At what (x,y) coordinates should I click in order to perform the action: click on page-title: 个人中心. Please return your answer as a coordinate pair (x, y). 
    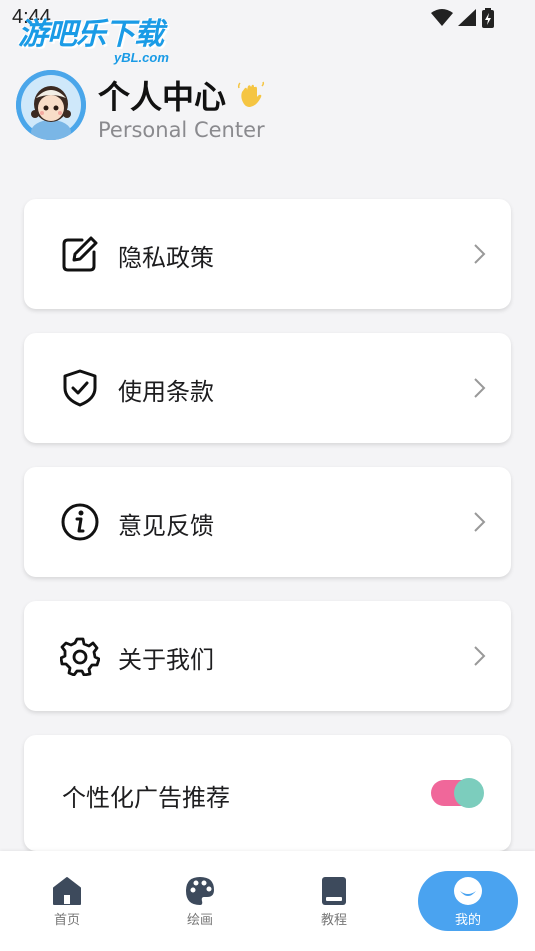
    Looking at the image, I should click on (162, 97).